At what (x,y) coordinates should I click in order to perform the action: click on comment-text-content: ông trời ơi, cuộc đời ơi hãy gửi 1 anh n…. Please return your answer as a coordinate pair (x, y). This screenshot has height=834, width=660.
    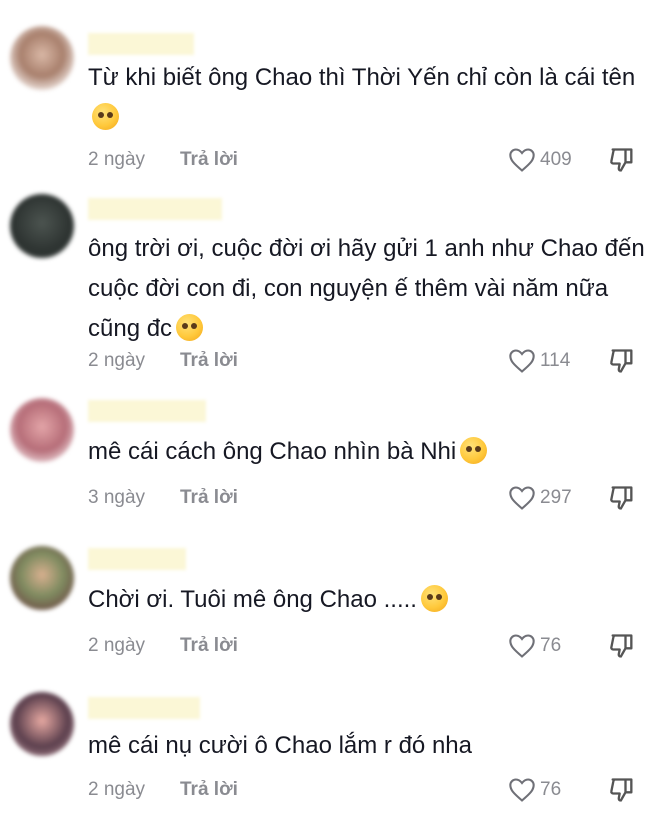
    Looking at the image, I should click on (366, 288).